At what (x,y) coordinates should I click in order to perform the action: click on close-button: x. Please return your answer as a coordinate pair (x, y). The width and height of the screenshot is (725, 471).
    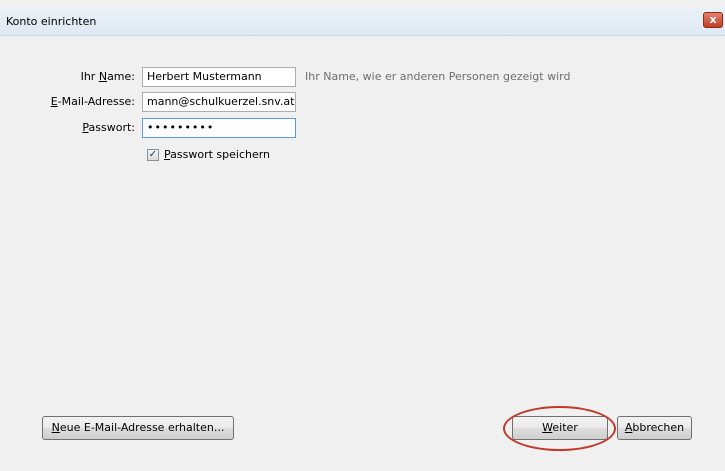
    Looking at the image, I should click on (713, 20).